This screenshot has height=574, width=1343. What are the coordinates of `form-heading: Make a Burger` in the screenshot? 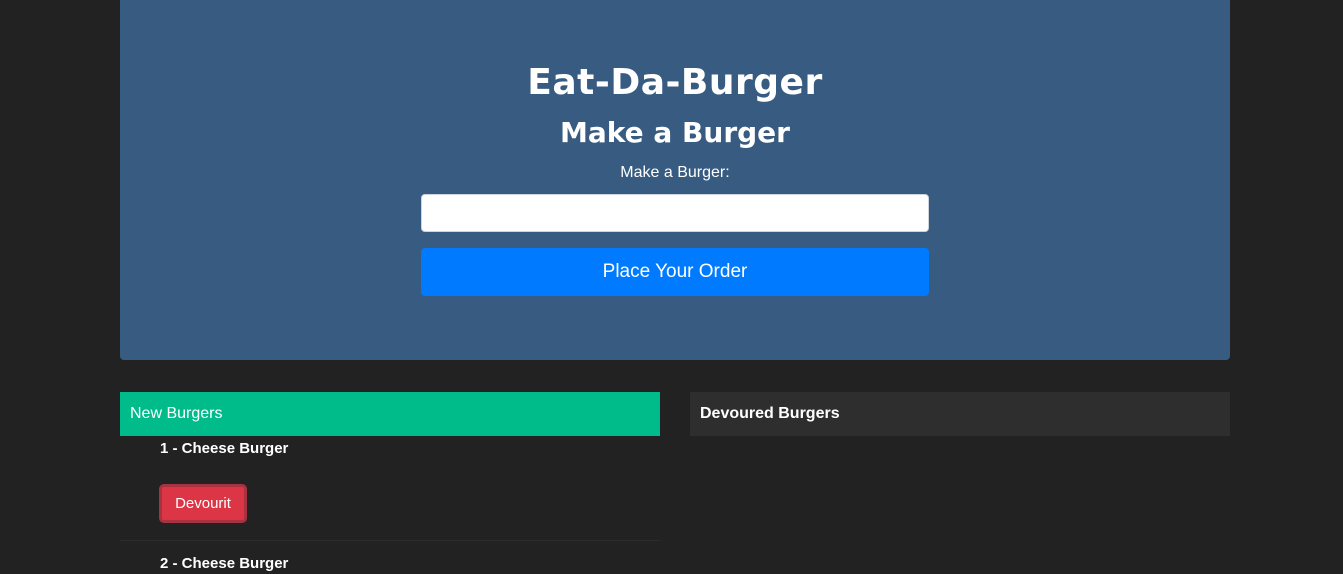 It's located at (675, 132).